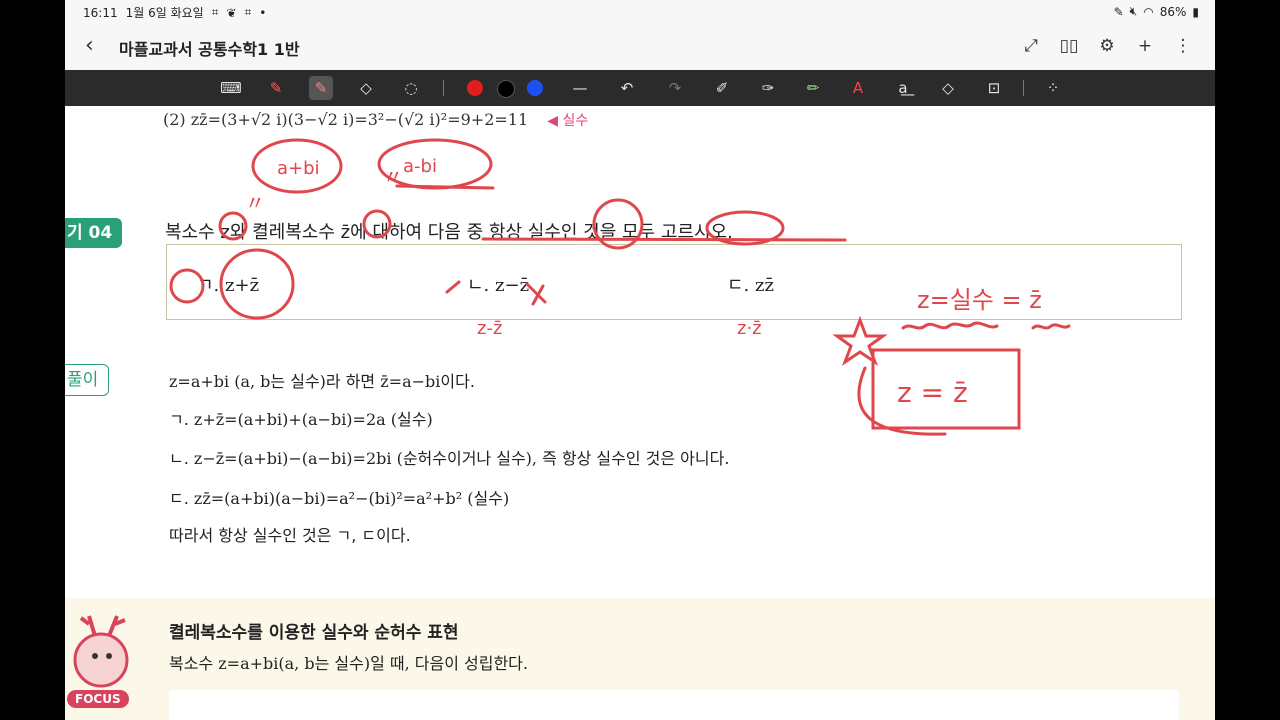  Describe the element at coordinates (1148, 11) in the screenshot. I see `wifi-icon: ◠` at that location.